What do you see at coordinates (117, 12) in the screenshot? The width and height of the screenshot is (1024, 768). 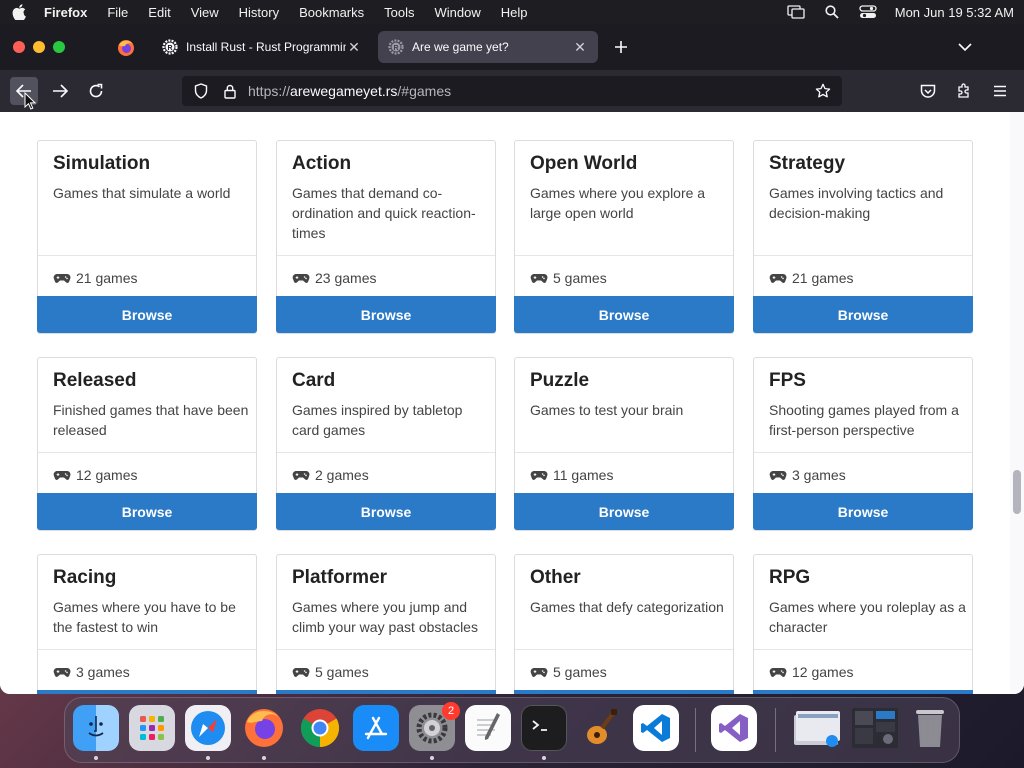 I see `menu-file: File` at bounding box center [117, 12].